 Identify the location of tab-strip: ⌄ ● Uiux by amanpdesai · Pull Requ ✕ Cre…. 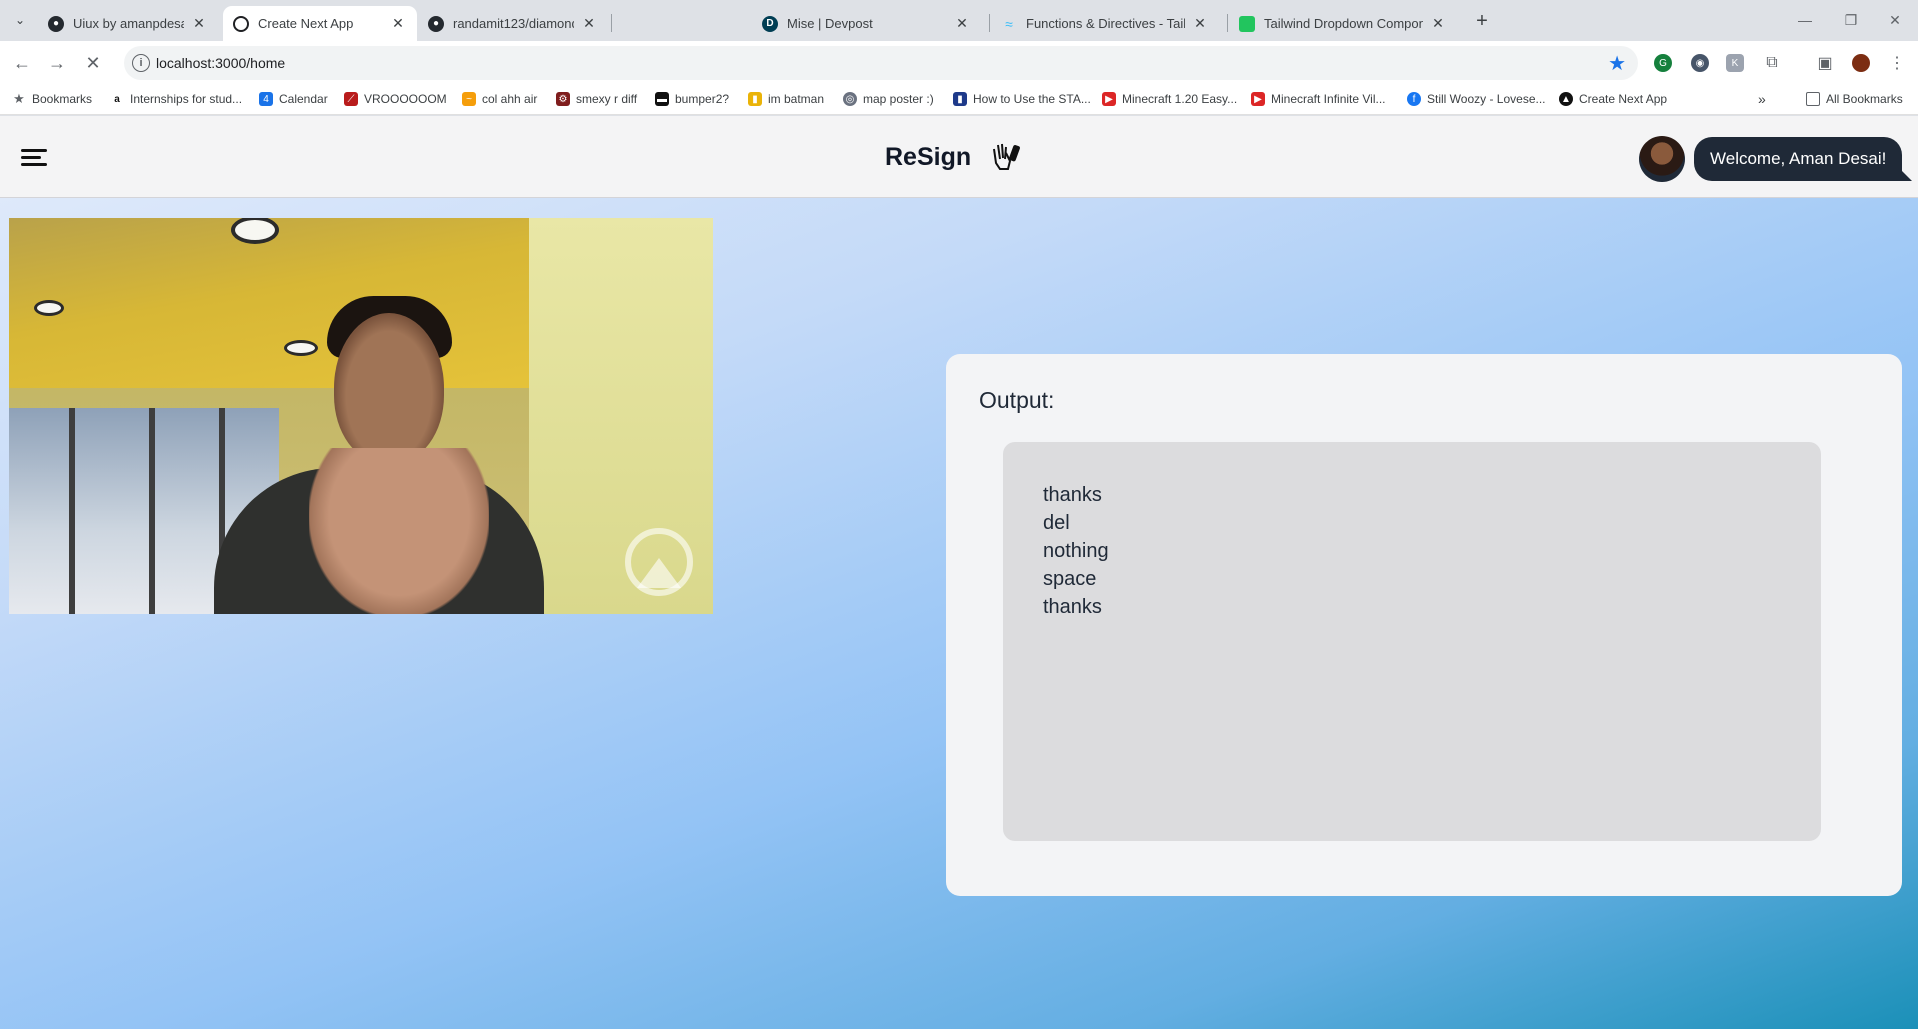
(959, 20).